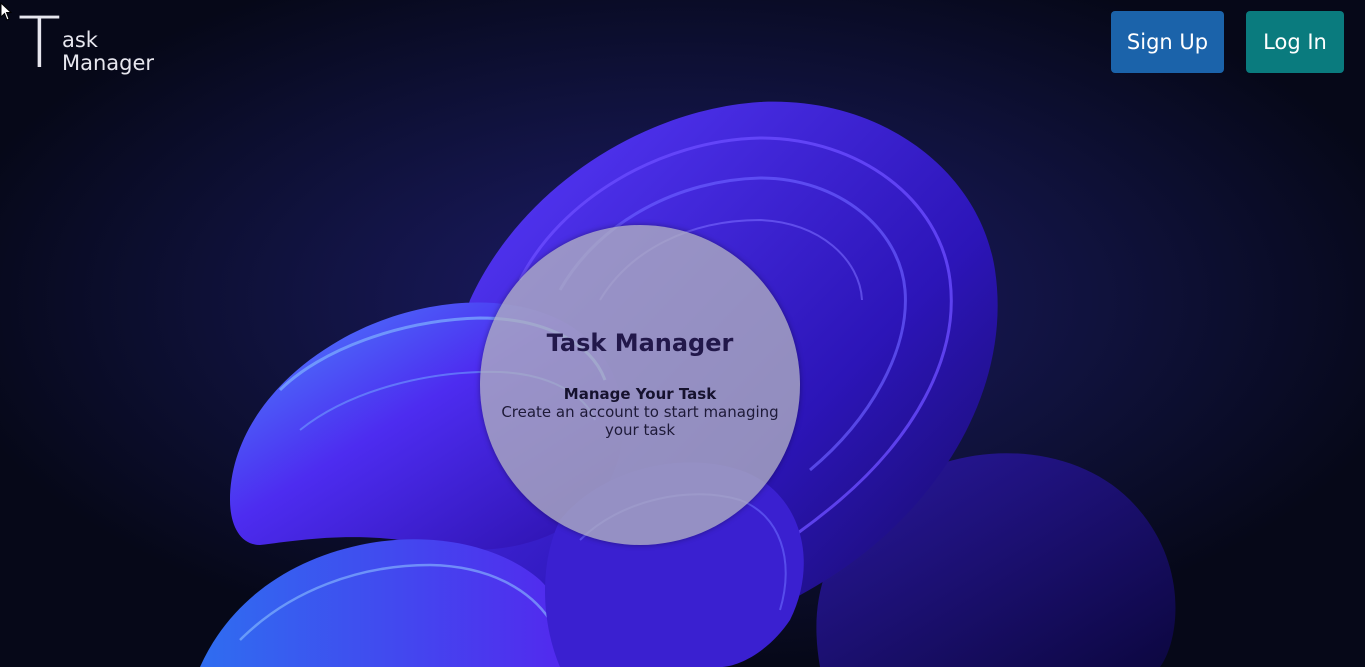 This screenshot has height=667, width=1365. What do you see at coordinates (1295, 42) in the screenshot?
I see `log-in-button: Log In` at bounding box center [1295, 42].